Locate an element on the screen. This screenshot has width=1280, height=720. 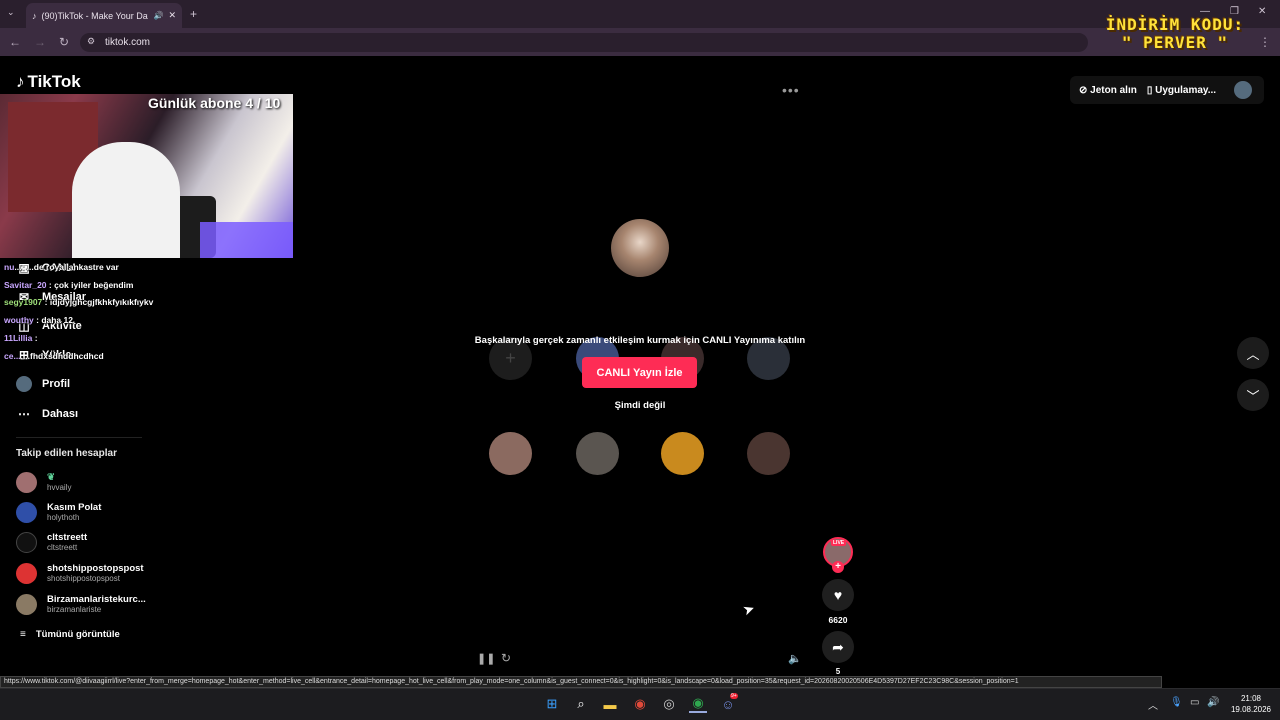
sidebar-item-profile: Profil is located at coordinates (43, 384).